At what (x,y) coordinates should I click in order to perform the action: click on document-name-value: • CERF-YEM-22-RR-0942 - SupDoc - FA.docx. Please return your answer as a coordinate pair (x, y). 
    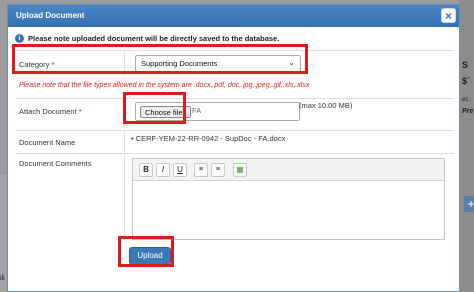
    Looking at the image, I should click on (208, 138).